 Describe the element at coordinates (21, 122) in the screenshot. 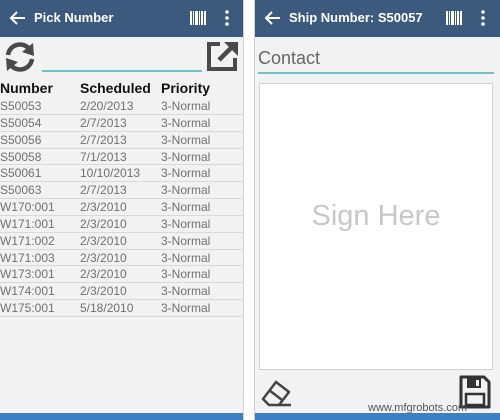

I see `cell-number: S50054` at that location.